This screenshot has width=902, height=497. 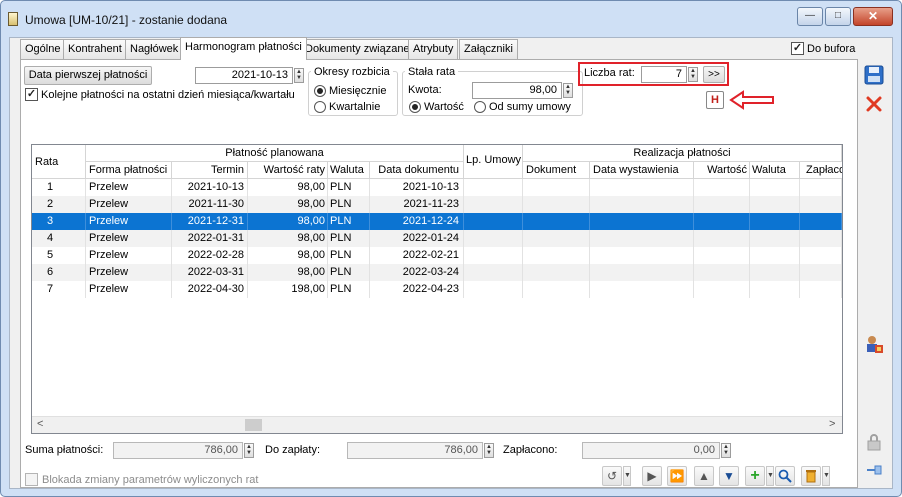 What do you see at coordinates (88, 75) in the screenshot?
I see `first-payment-date-button: Data pierwszej płatności` at bounding box center [88, 75].